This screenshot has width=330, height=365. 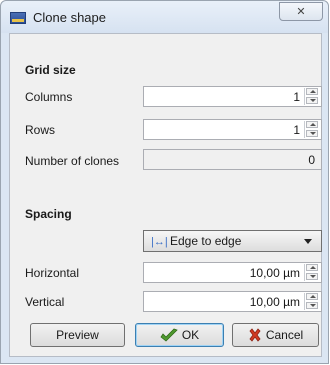 What do you see at coordinates (312, 305) in the screenshot?
I see `vertical-down-arrow-icon` at bounding box center [312, 305].